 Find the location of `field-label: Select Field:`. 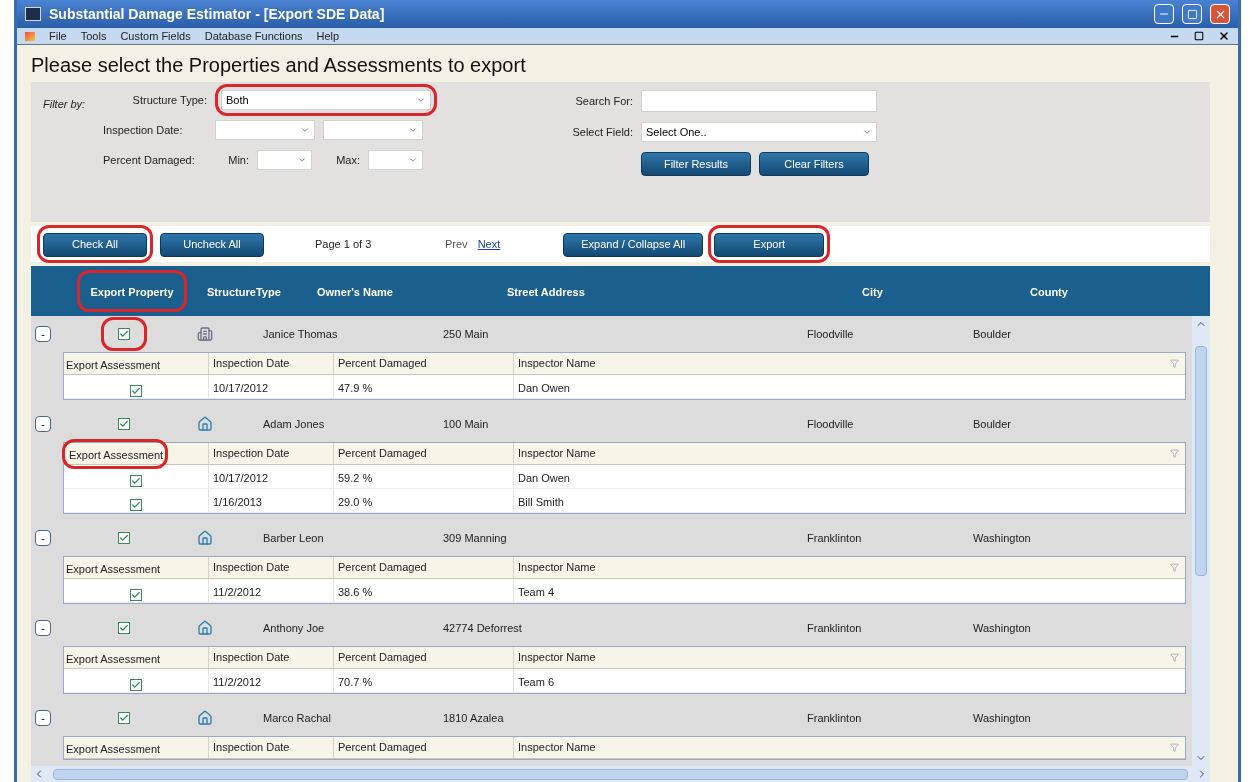

field-label: Select Field: is located at coordinates (602, 132).